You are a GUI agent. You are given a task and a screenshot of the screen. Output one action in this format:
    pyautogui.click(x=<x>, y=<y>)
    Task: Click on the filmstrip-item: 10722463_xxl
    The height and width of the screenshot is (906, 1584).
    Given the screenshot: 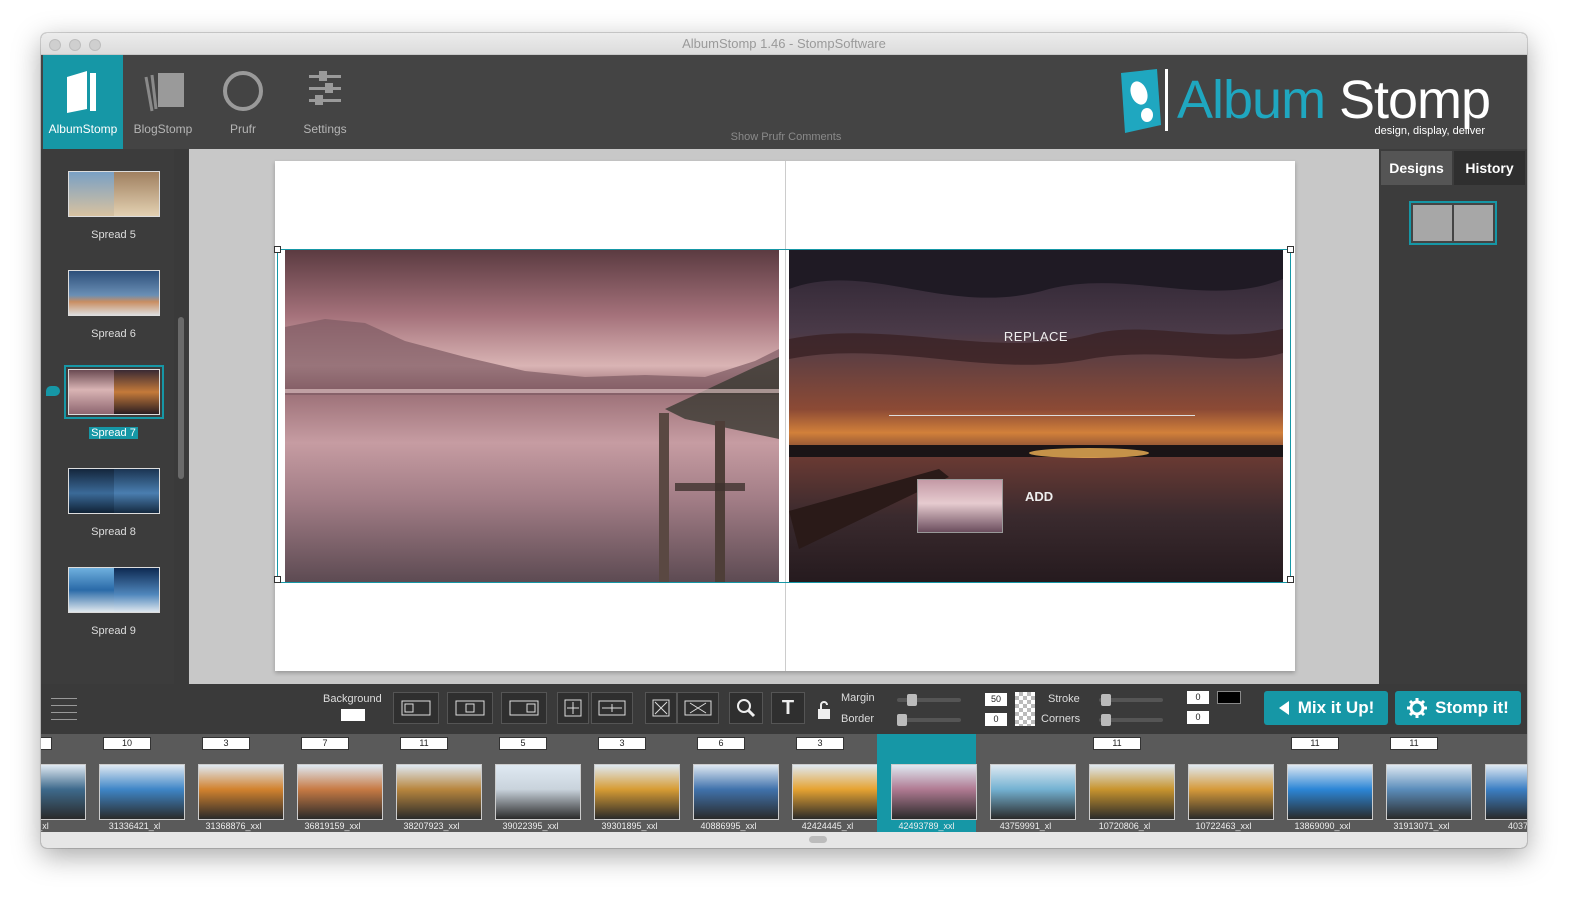 What is the action you would take?
    pyautogui.click(x=1224, y=783)
    